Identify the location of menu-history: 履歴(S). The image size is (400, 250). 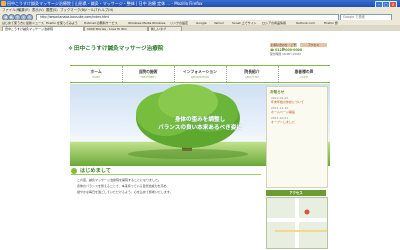
(52, 10).